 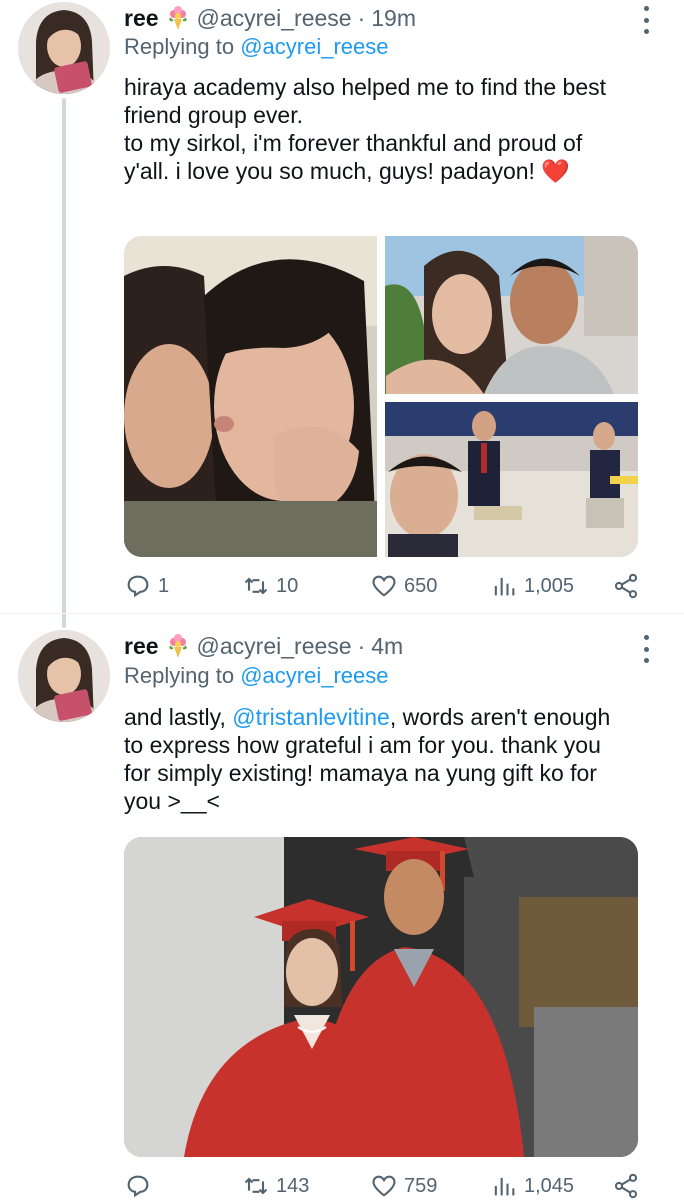 What do you see at coordinates (393, 18) in the screenshot?
I see `timestamp: 19m` at bounding box center [393, 18].